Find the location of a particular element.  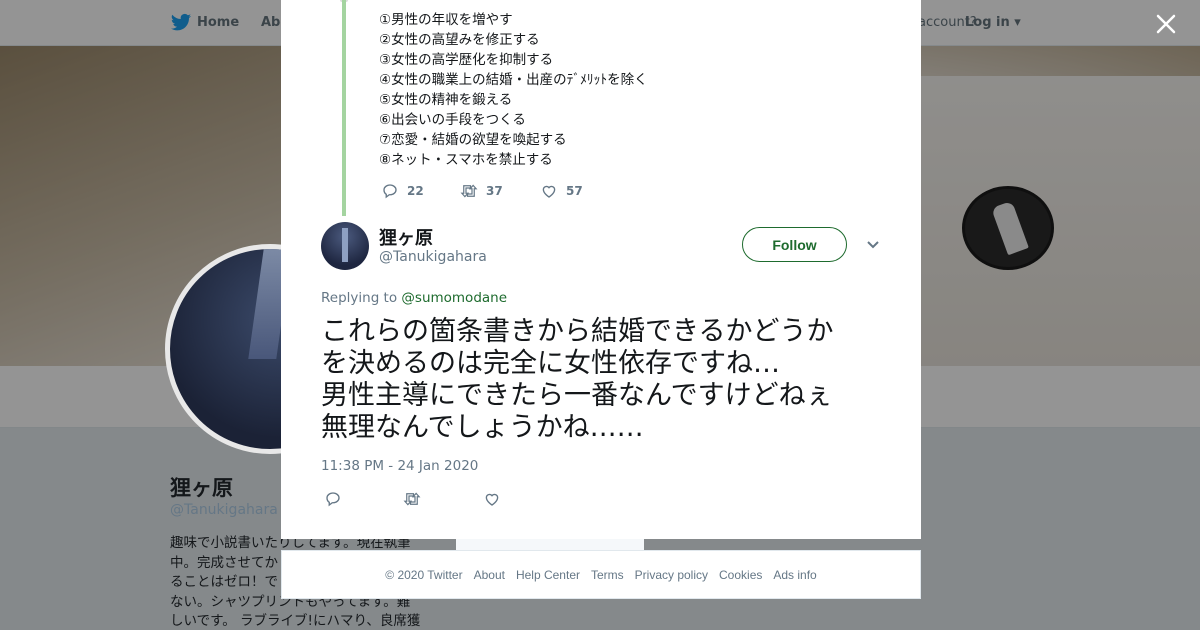

list-item: ③女性の高学歴化を抑制する is located at coordinates (466, 60).